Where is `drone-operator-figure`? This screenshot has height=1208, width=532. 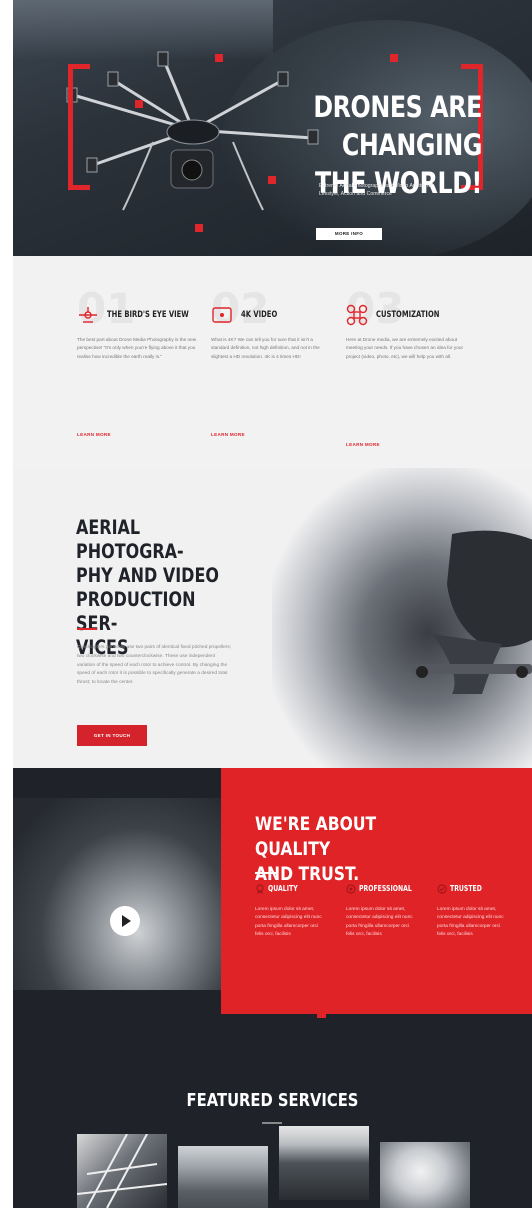
drone-operator-figure is located at coordinates (472, 612).